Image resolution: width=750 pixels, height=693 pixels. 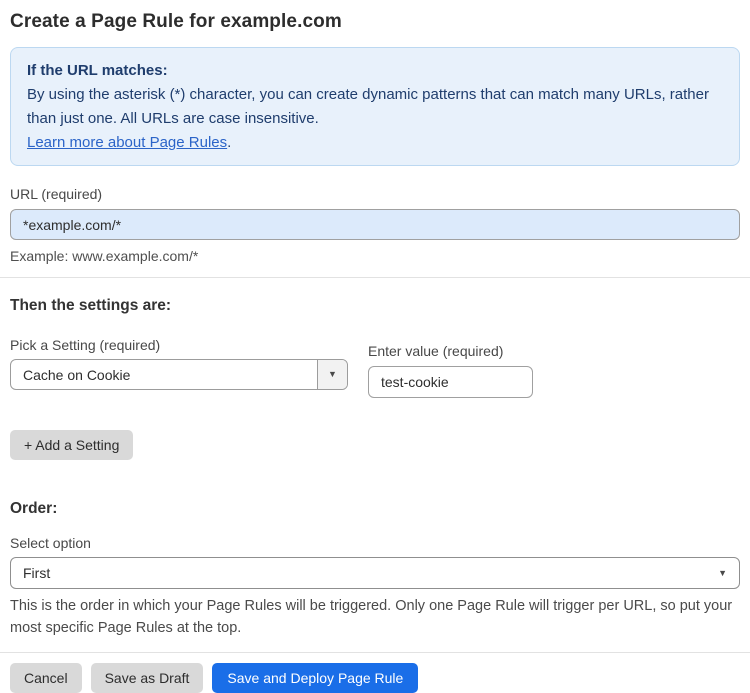 I want to click on order-section-heading: Order:, so click(x=34, y=508).